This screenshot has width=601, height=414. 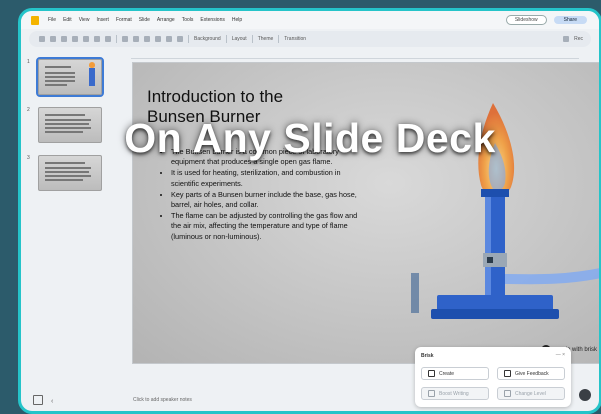 What do you see at coordinates (69, 234) in the screenshot?
I see `slide-filmstrip: 1 2 3` at bounding box center [69, 234].